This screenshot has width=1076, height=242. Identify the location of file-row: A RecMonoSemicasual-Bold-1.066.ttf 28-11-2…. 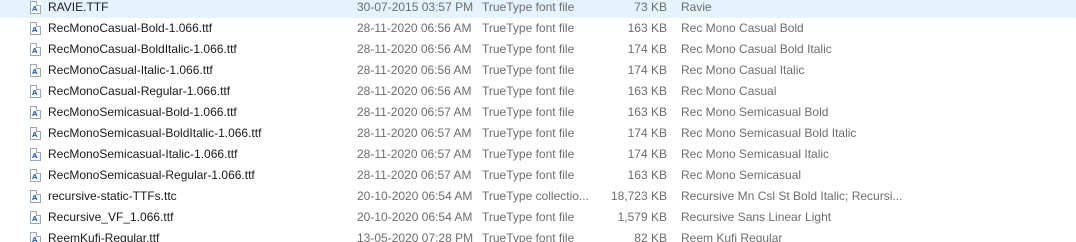
(538, 112).